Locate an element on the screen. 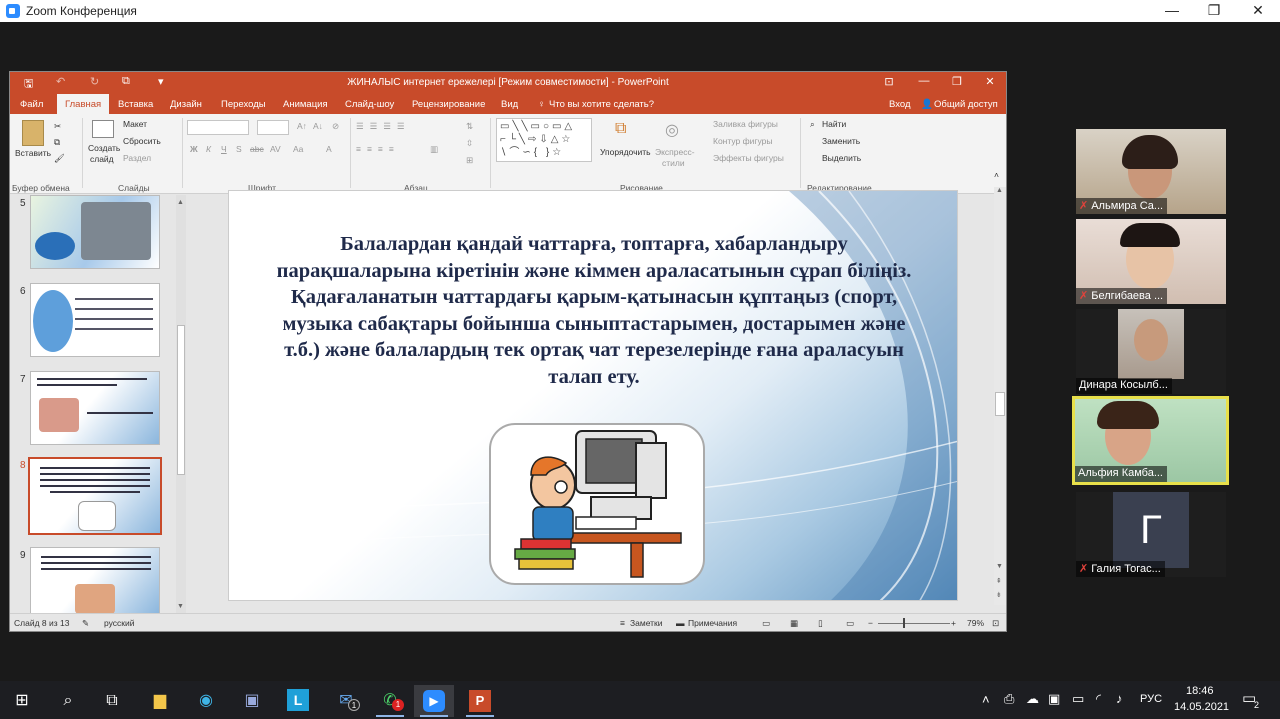 The image size is (1280, 719). tab-review: Рецензирование is located at coordinates (448, 104).